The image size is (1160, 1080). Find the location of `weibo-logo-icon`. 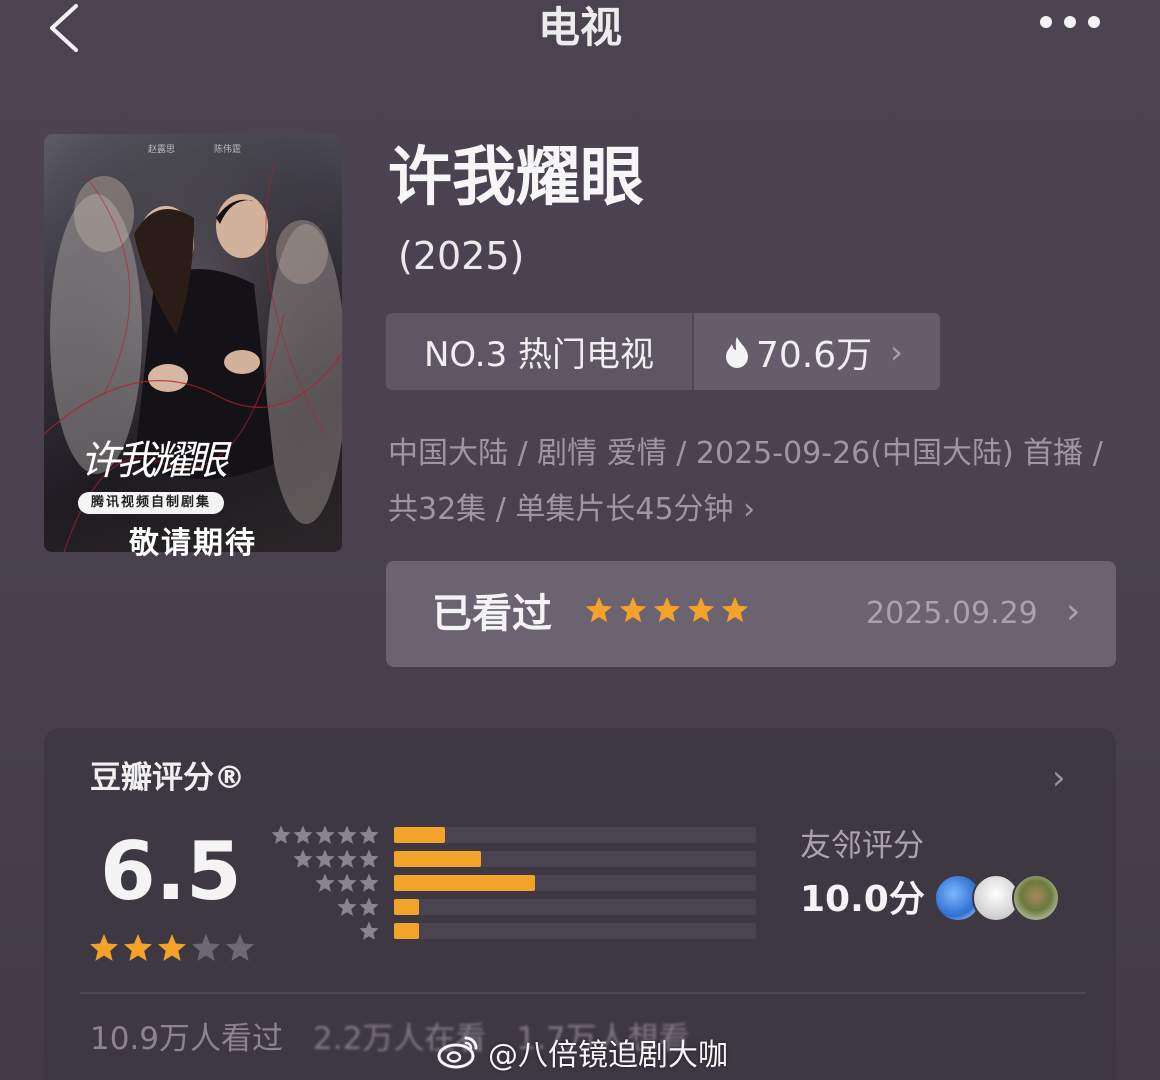

weibo-logo-icon is located at coordinates (457, 1052).